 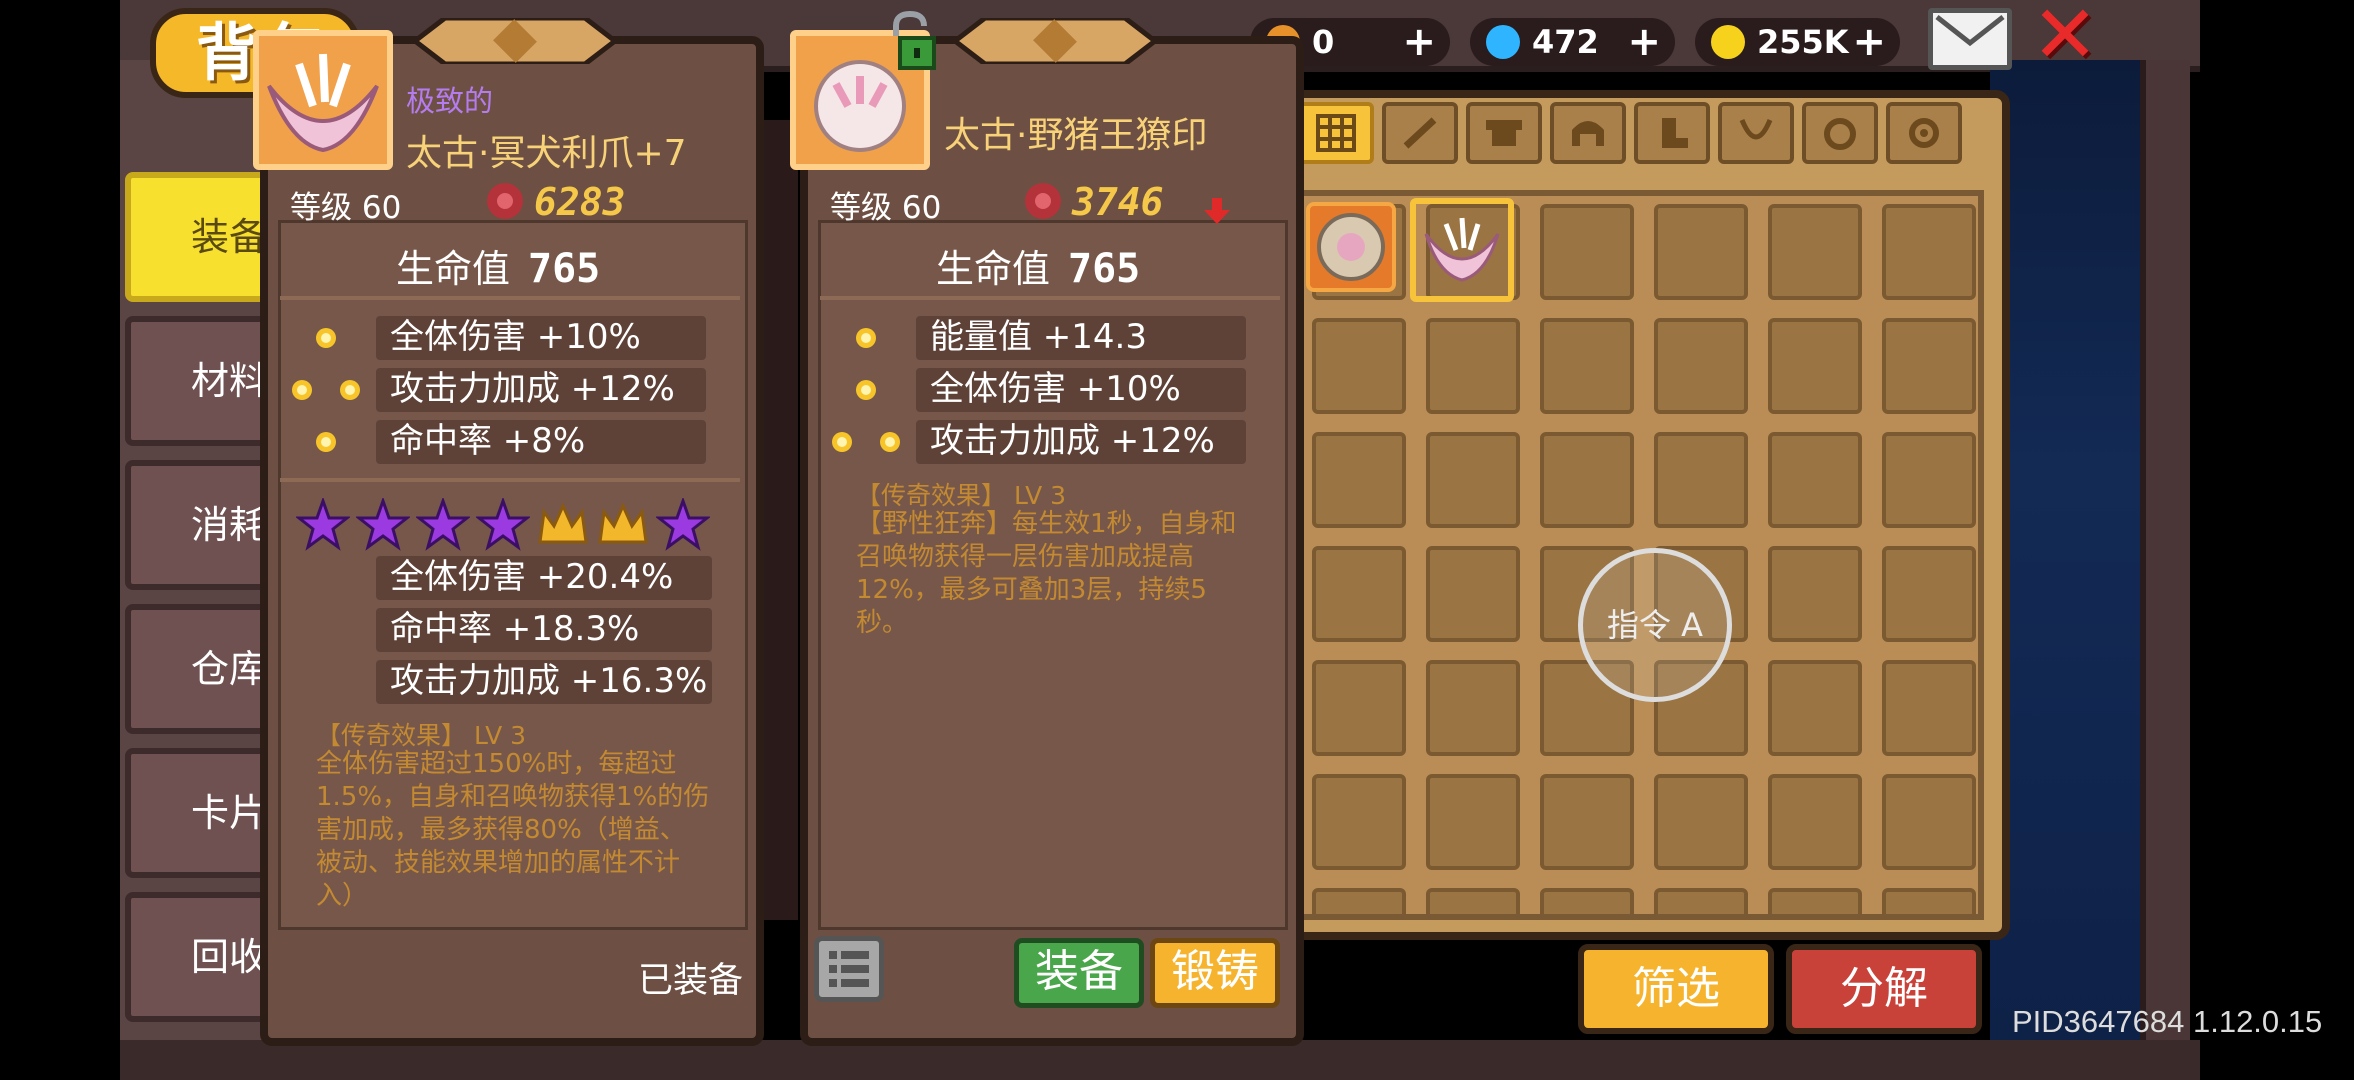 I want to click on divider, so click(x=510, y=298).